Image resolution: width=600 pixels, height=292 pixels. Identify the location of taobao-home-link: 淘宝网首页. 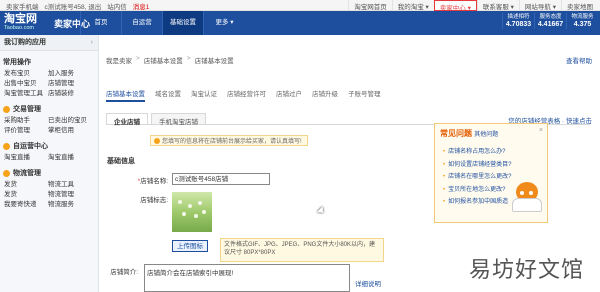
(370, 5).